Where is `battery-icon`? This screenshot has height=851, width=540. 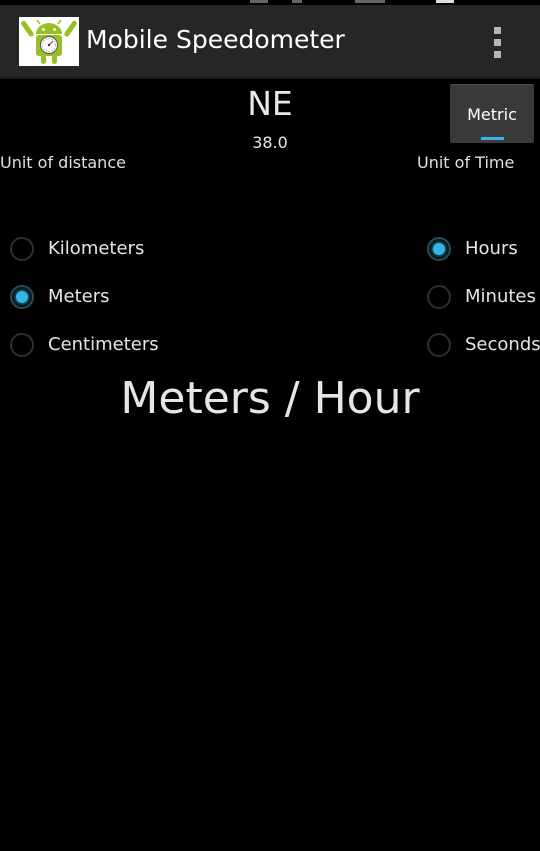
battery-icon is located at coordinates (445, 1).